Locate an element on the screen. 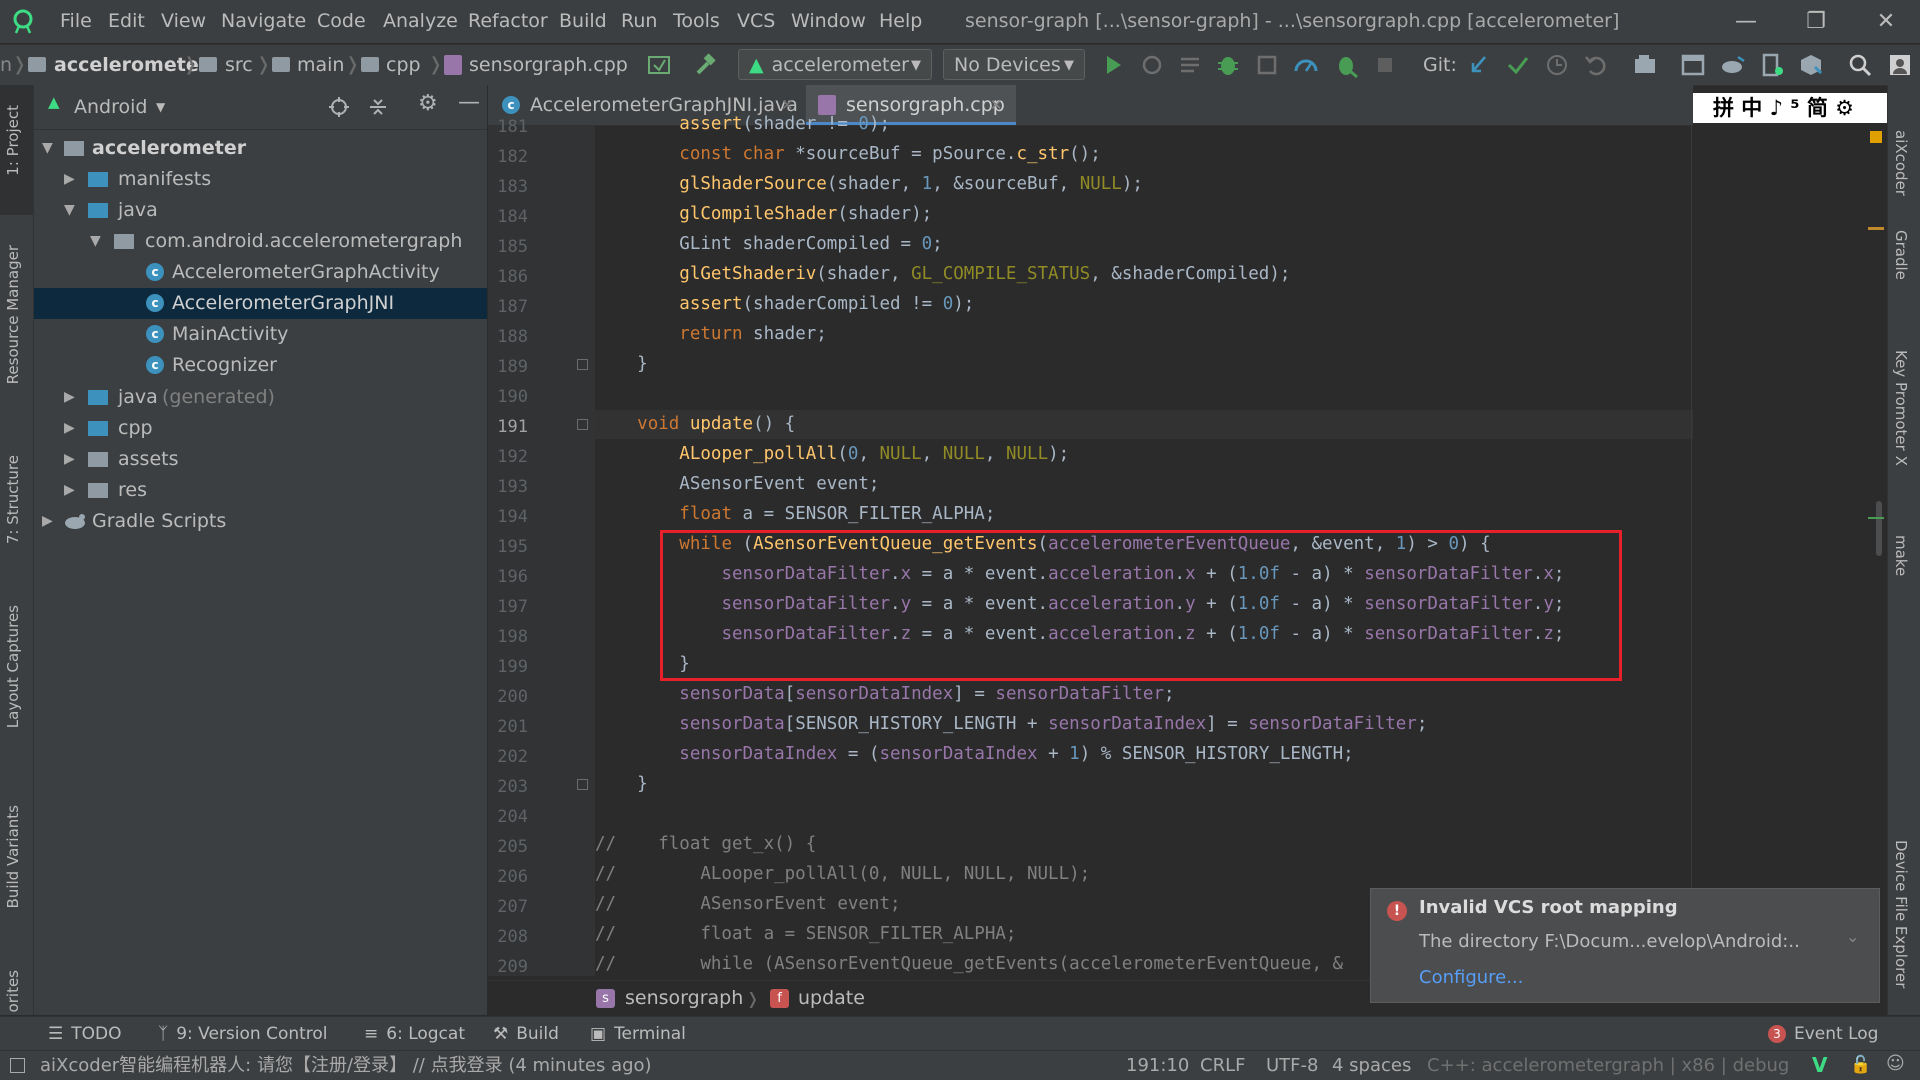 The height and width of the screenshot is (1080, 1920). caret-position: 191:10 is located at coordinates (1157, 1065).